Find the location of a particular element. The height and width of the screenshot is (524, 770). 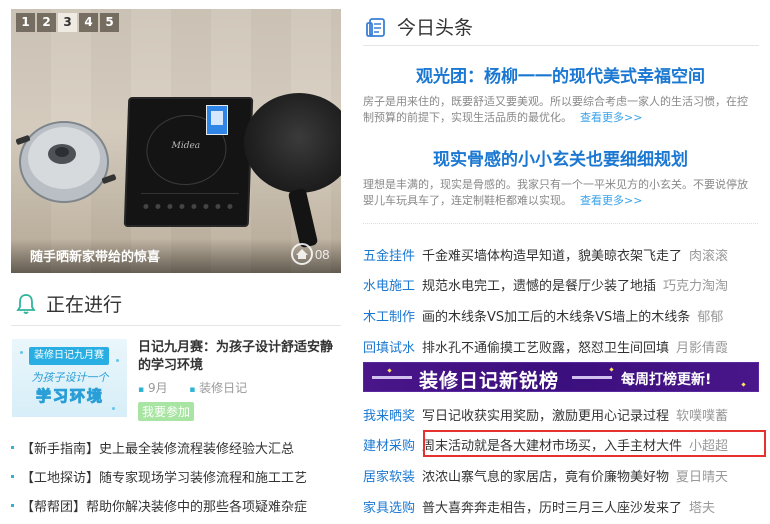

author-name: 巧克力淘淘 is located at coordinates (695, 284).